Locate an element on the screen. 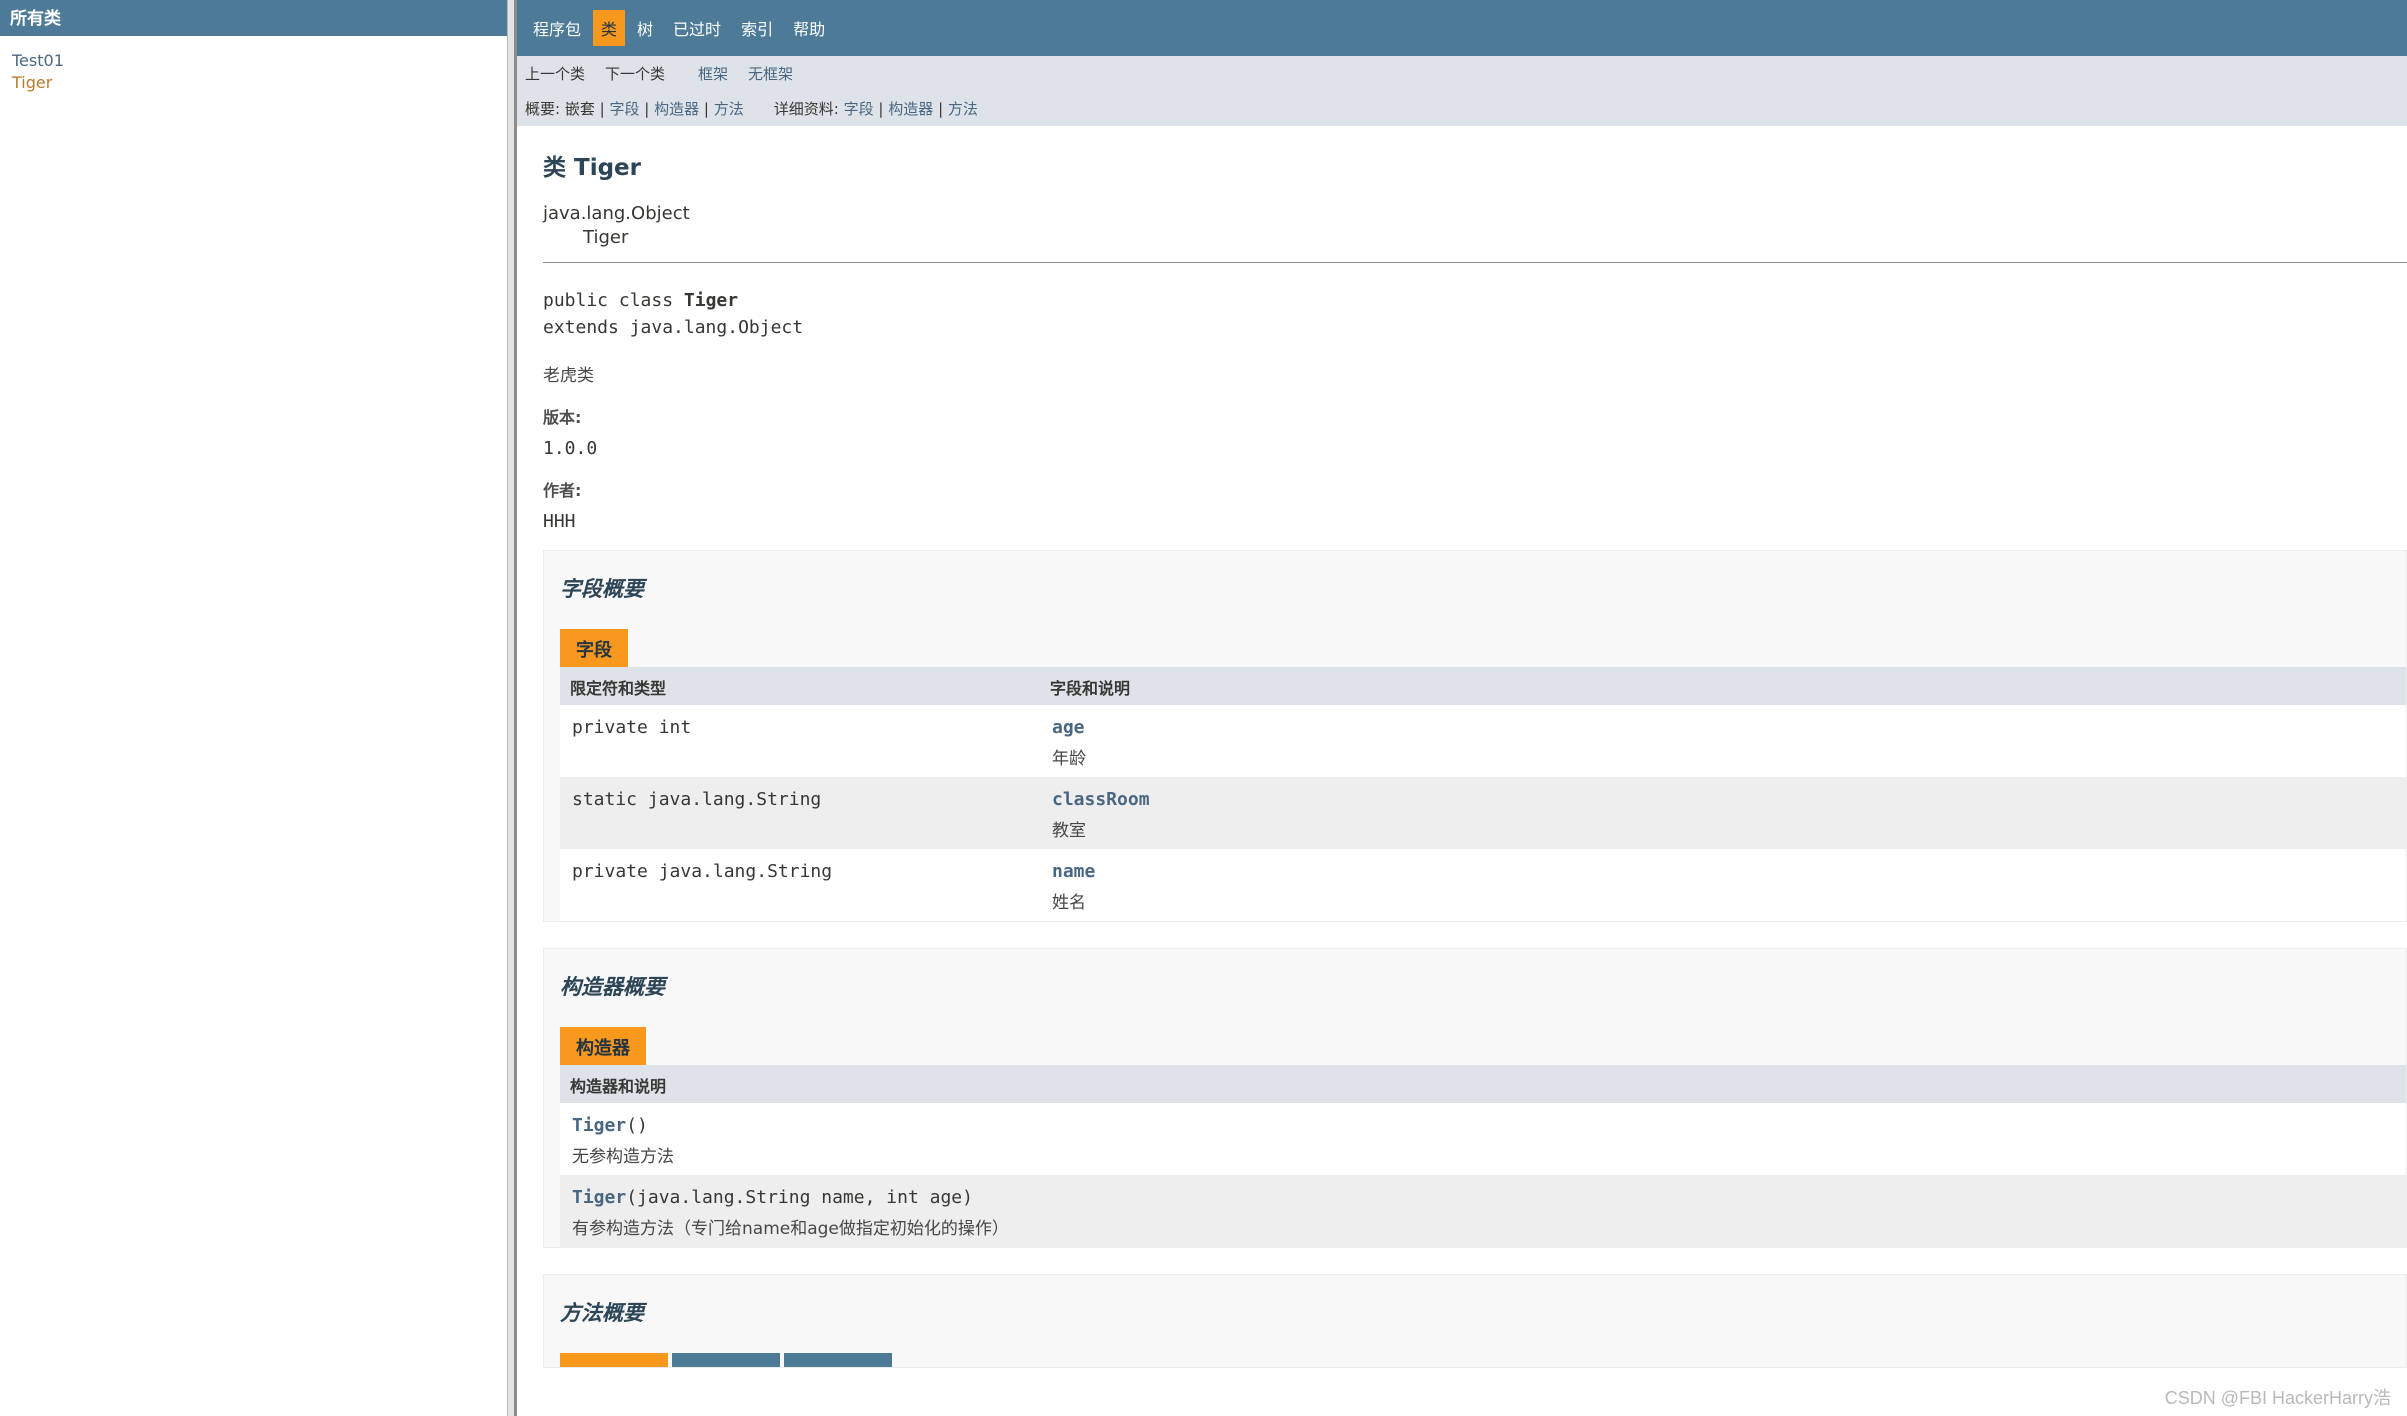  summary-constructor-link: 构造器 is located at coordinates (676, 108).